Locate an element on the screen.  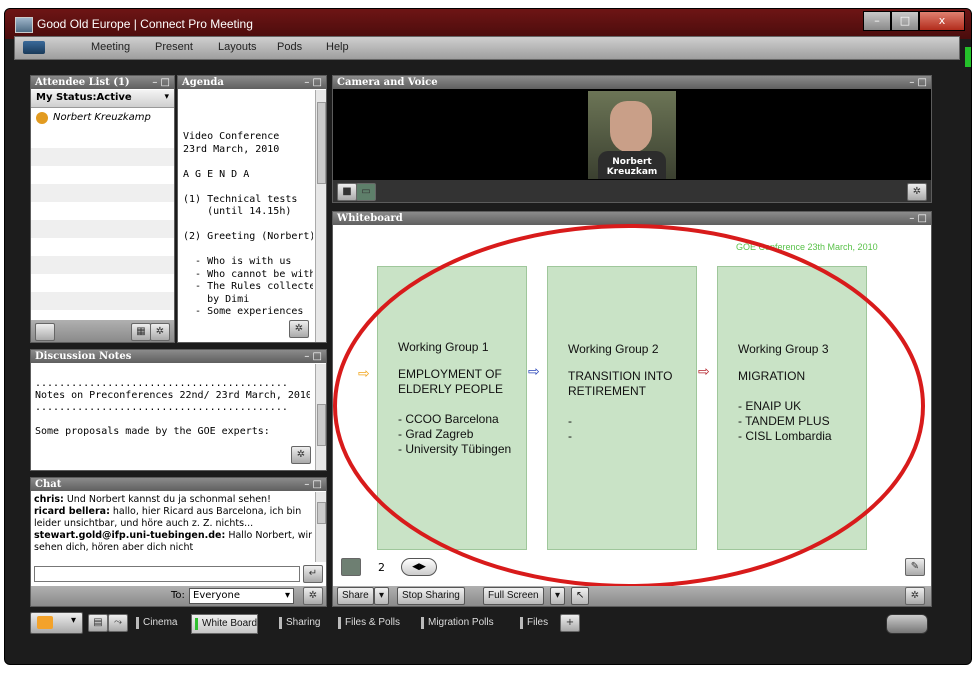
send-icon: ↵ is located at coordinates (313, 574).